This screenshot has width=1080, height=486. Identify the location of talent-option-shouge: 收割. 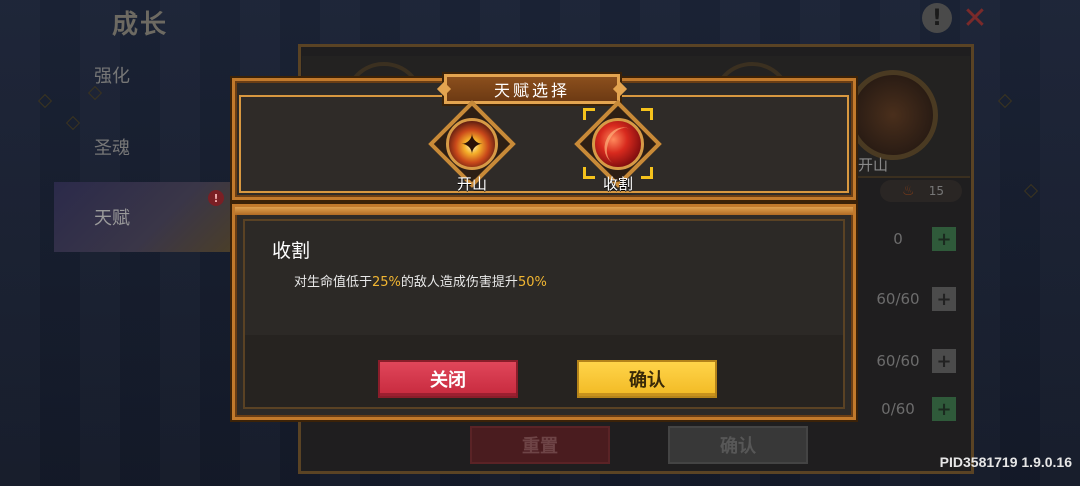
(618, 146).